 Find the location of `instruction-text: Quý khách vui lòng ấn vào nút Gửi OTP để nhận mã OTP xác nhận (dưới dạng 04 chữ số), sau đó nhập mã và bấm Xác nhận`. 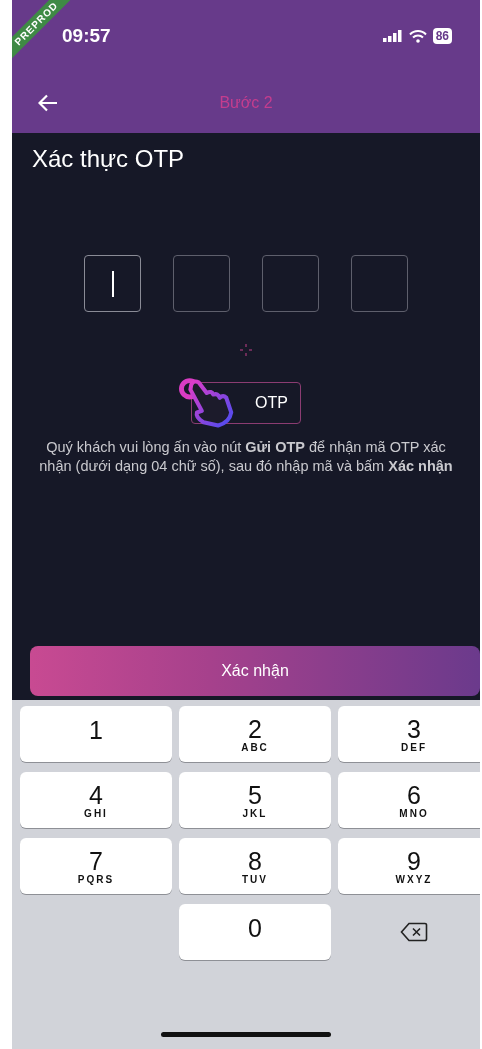

instruction-text: Quý khách vui lòng ấn vào nút Gửi OTP để nhận mã OTP xác nhận (dưới dạng 04 chữ số), sau đó nhập mã và bấm Xác nhận is located at coordinates (246, 457).